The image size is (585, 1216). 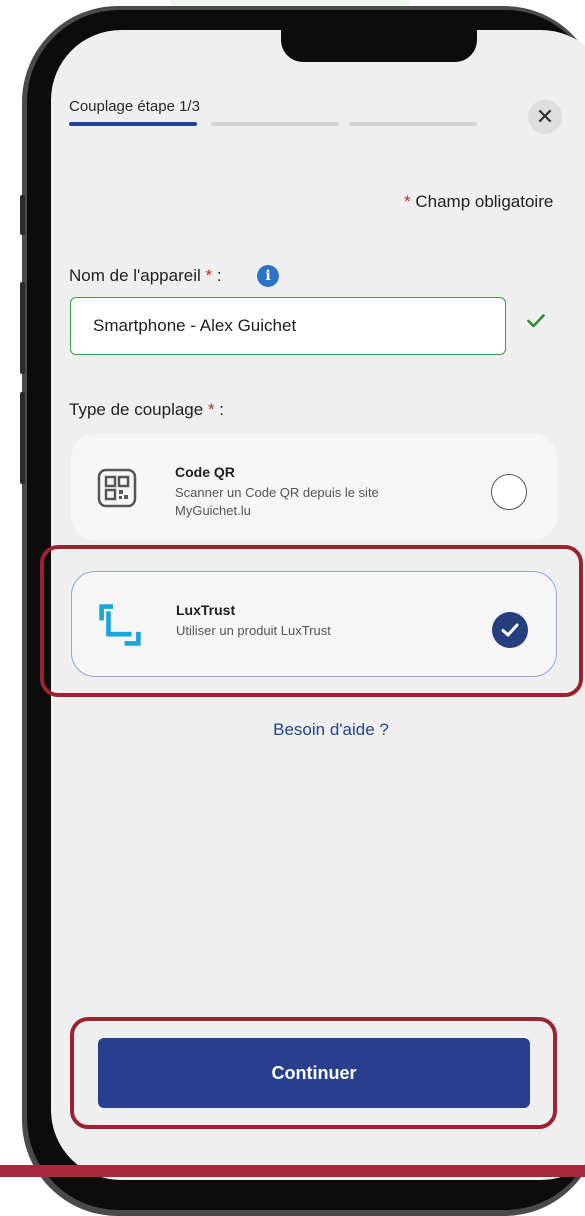 I want to click on close-icon: ✕, so click(x=545, y=116).